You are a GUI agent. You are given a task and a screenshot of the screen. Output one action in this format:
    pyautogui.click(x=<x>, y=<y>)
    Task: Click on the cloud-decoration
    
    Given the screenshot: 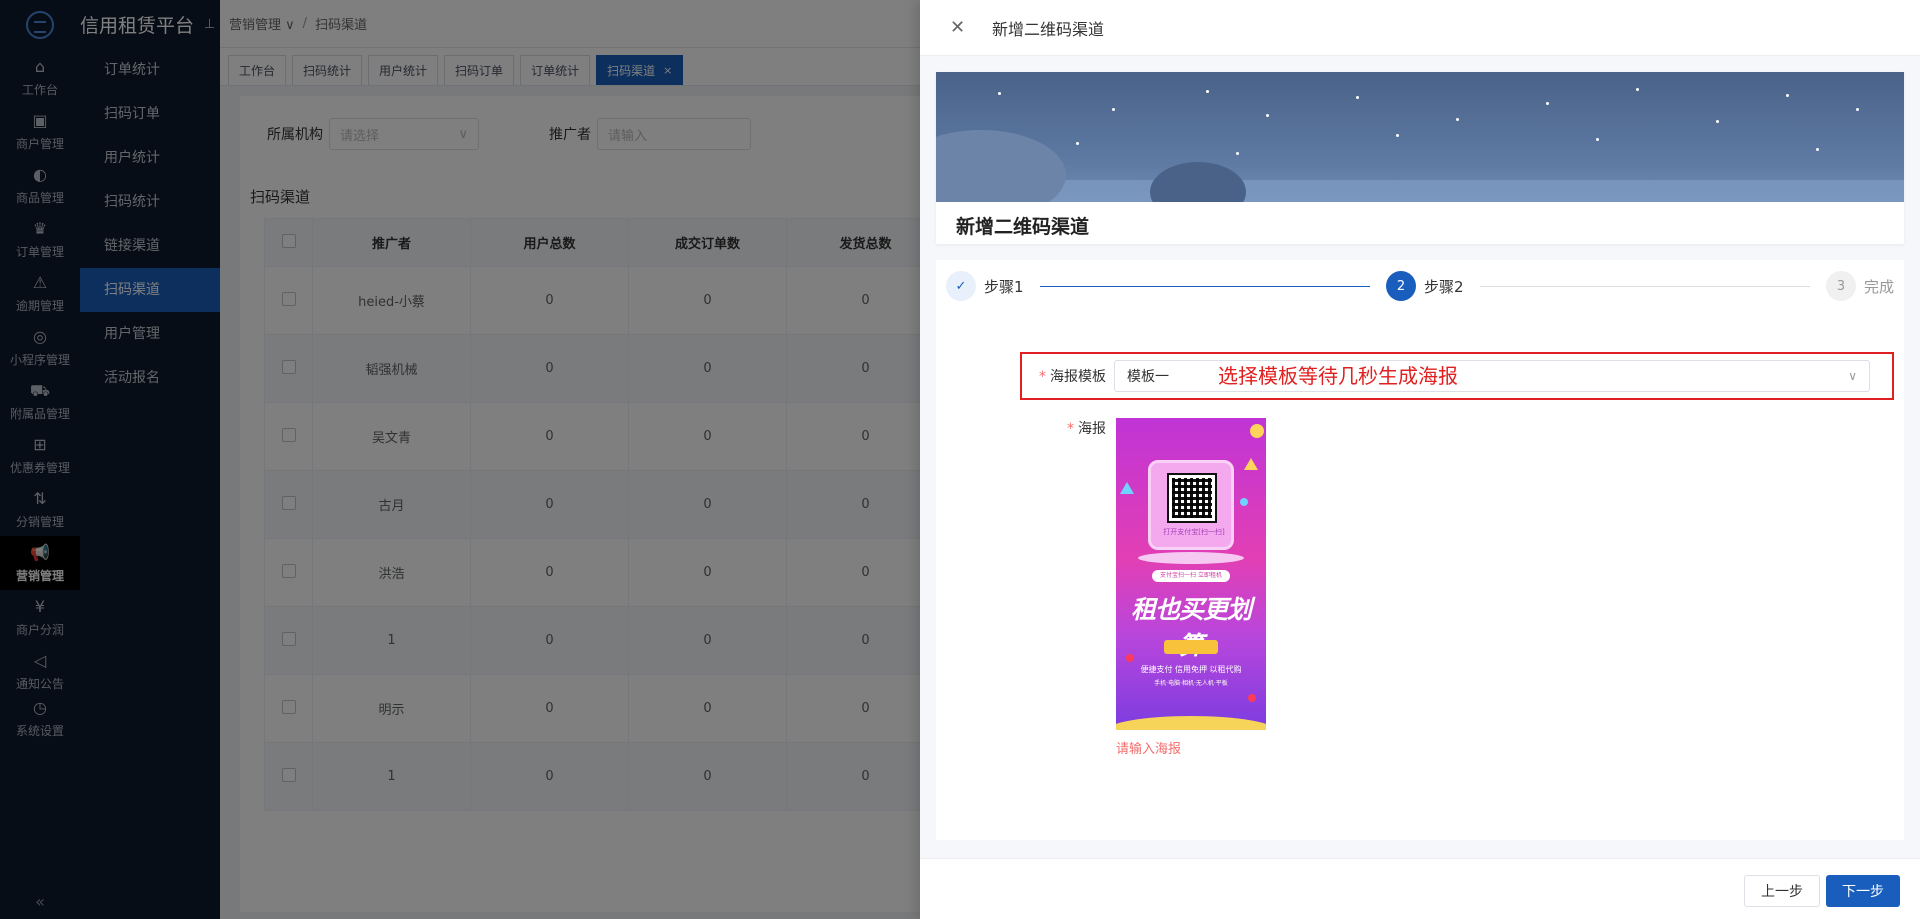 What is the action you would take?
    pyautogui.click(x=1191, y=723)
    